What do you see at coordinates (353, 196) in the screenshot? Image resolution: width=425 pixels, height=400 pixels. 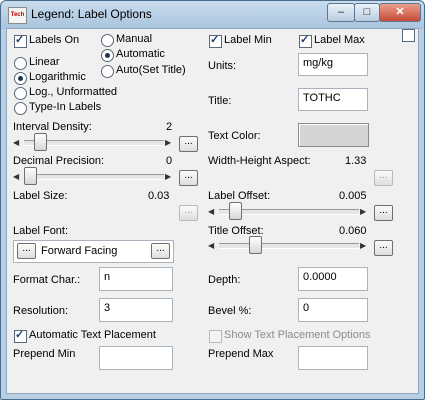 I see `label-offset-value: 0.005` at bounding box center [353, 196].